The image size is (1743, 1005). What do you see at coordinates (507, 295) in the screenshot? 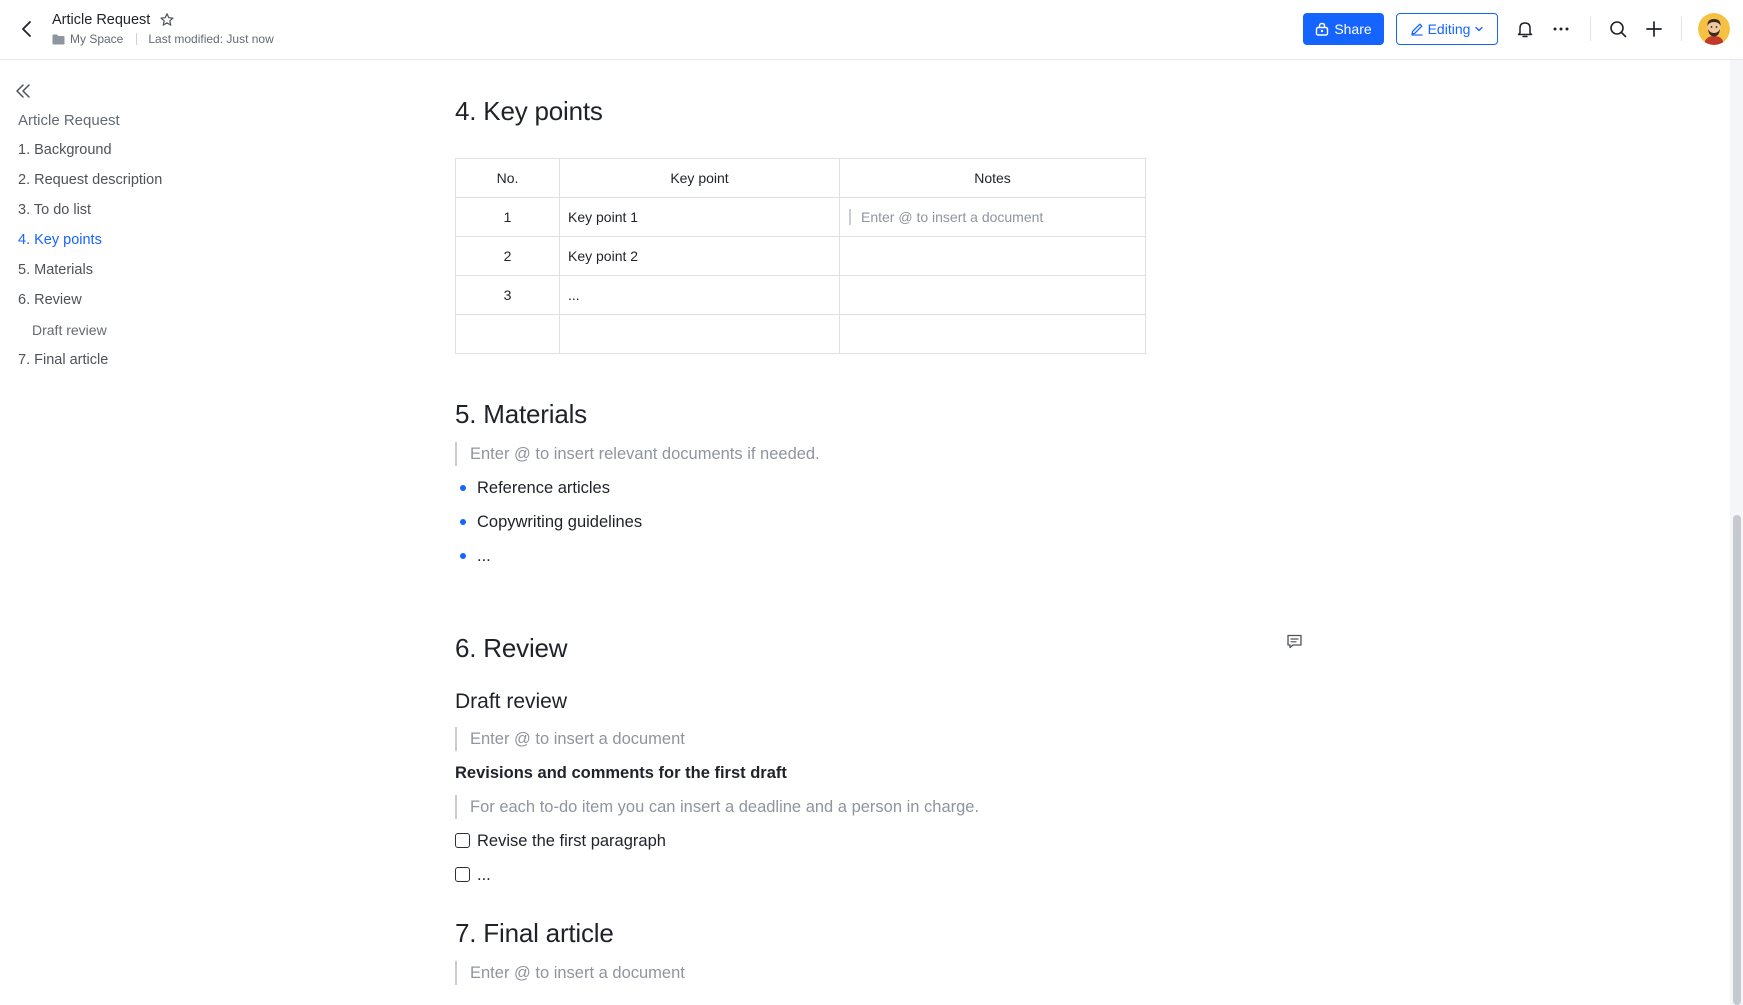
I see `table-cell: 3` at bounding box center [507, 295].